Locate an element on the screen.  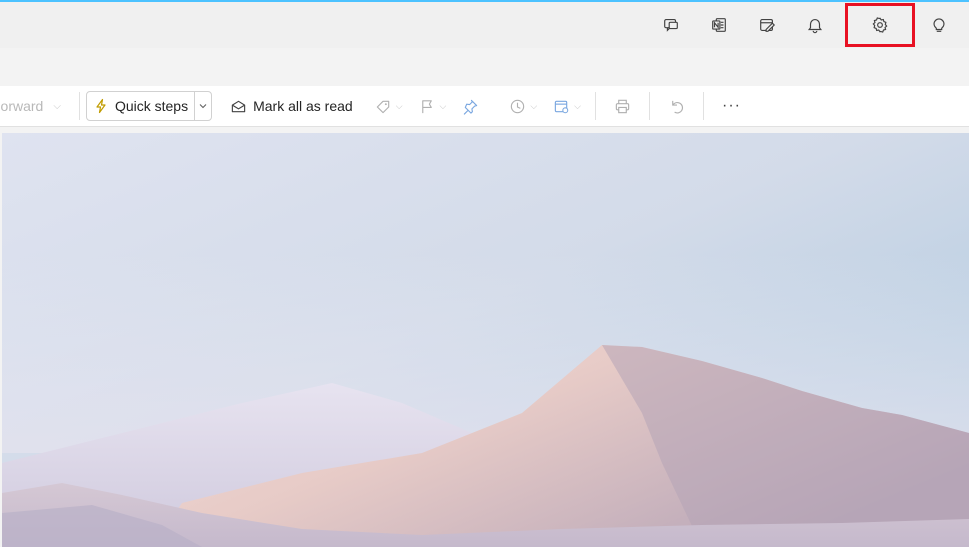
snooze-button: ⌵ is located at coordinates (523, 106).